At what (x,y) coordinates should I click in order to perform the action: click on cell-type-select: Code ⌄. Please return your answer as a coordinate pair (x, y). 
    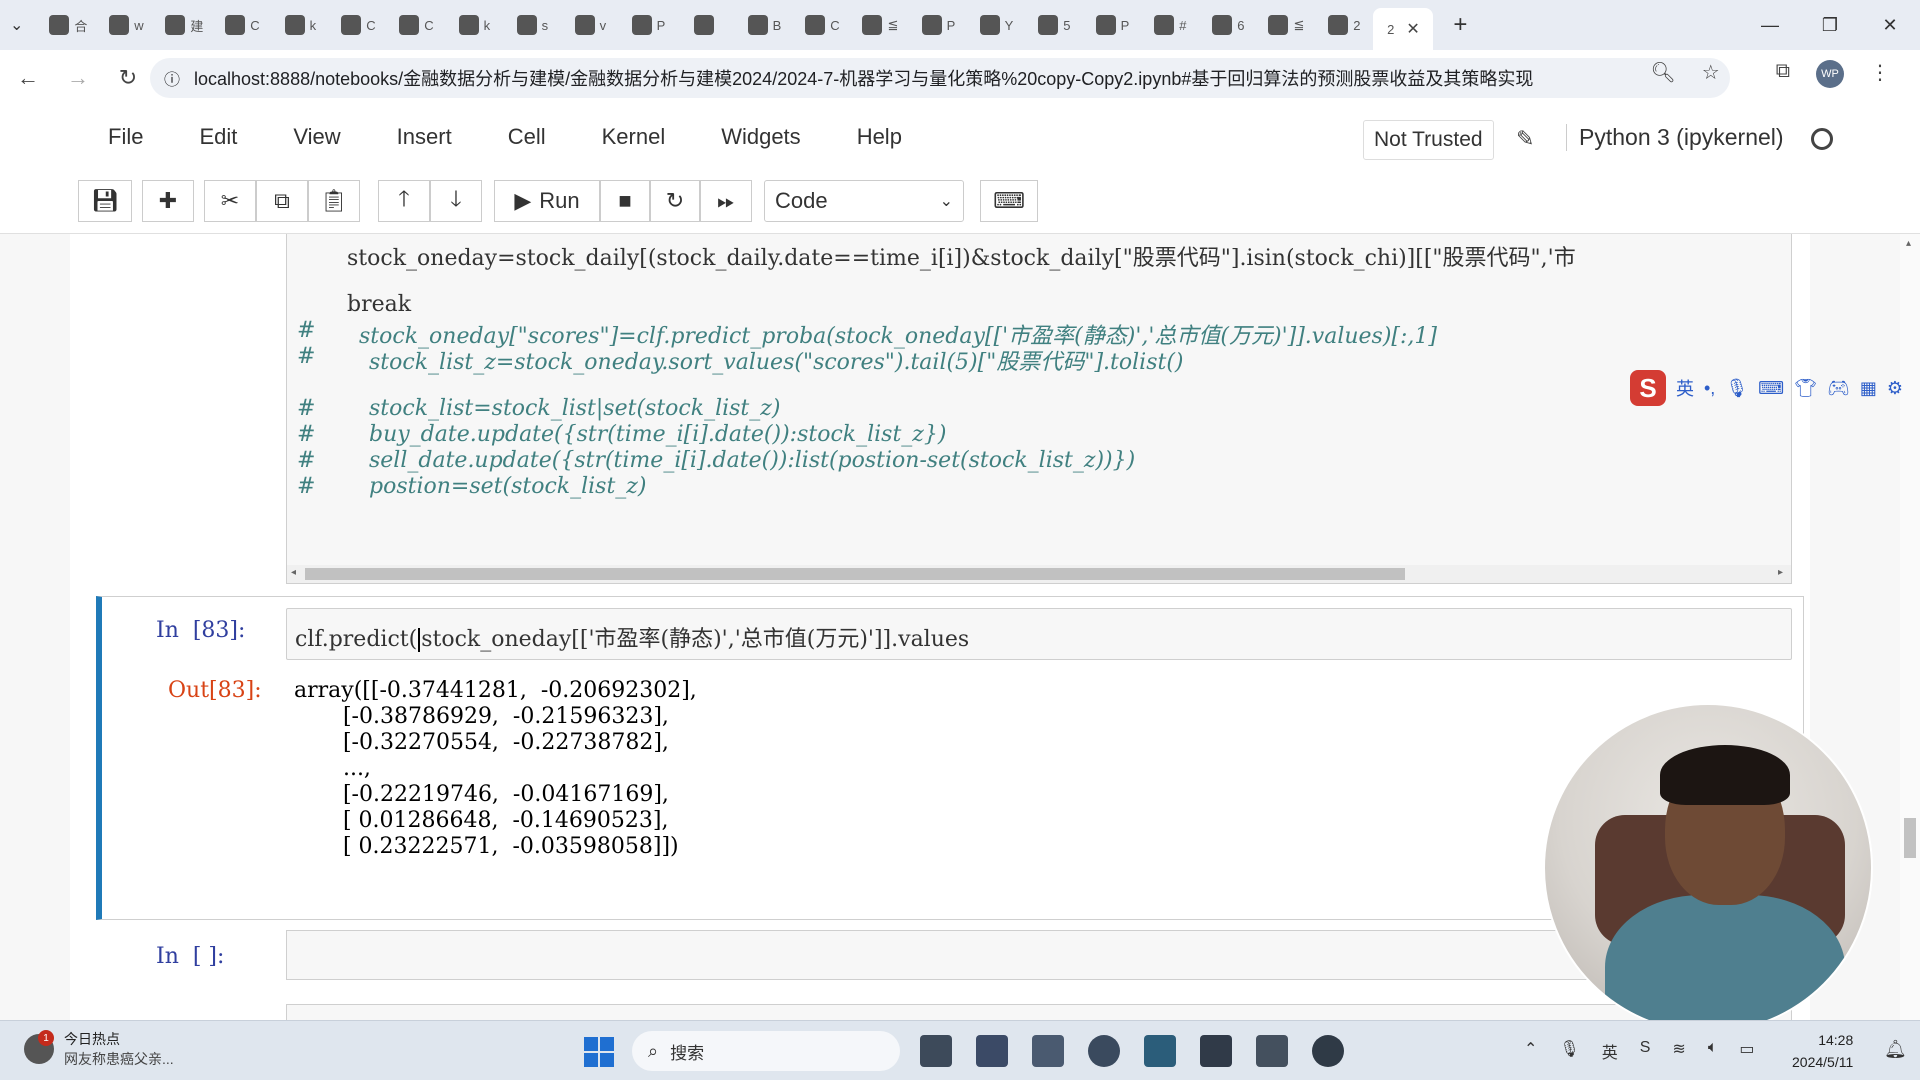
    Looking at the image, I should click on (864, 201).